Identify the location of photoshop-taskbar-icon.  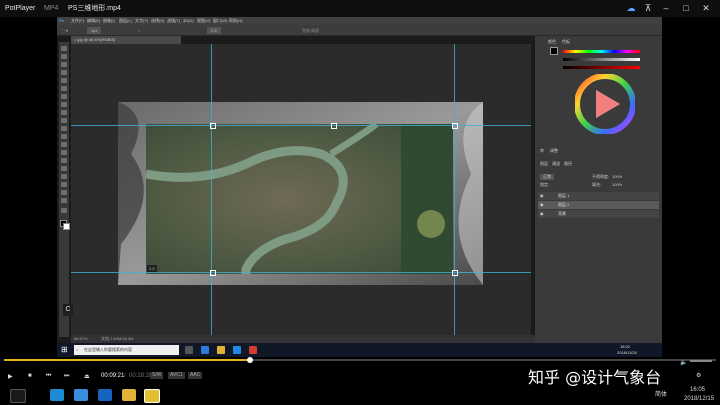
(237, 350).